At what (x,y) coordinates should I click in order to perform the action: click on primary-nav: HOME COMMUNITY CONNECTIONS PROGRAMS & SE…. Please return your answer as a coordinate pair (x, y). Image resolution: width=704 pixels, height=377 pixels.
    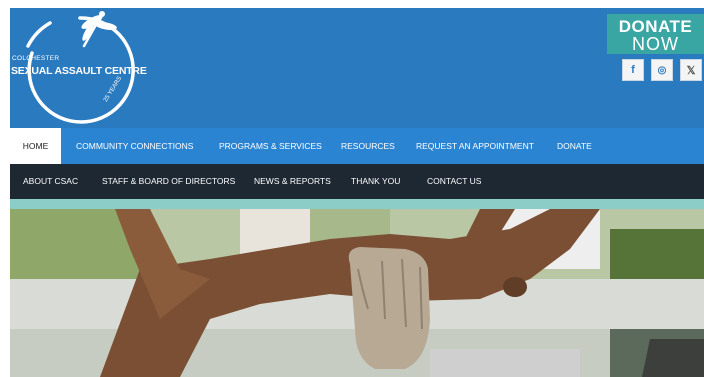
    Looking at the image, I should click on (357, 146).